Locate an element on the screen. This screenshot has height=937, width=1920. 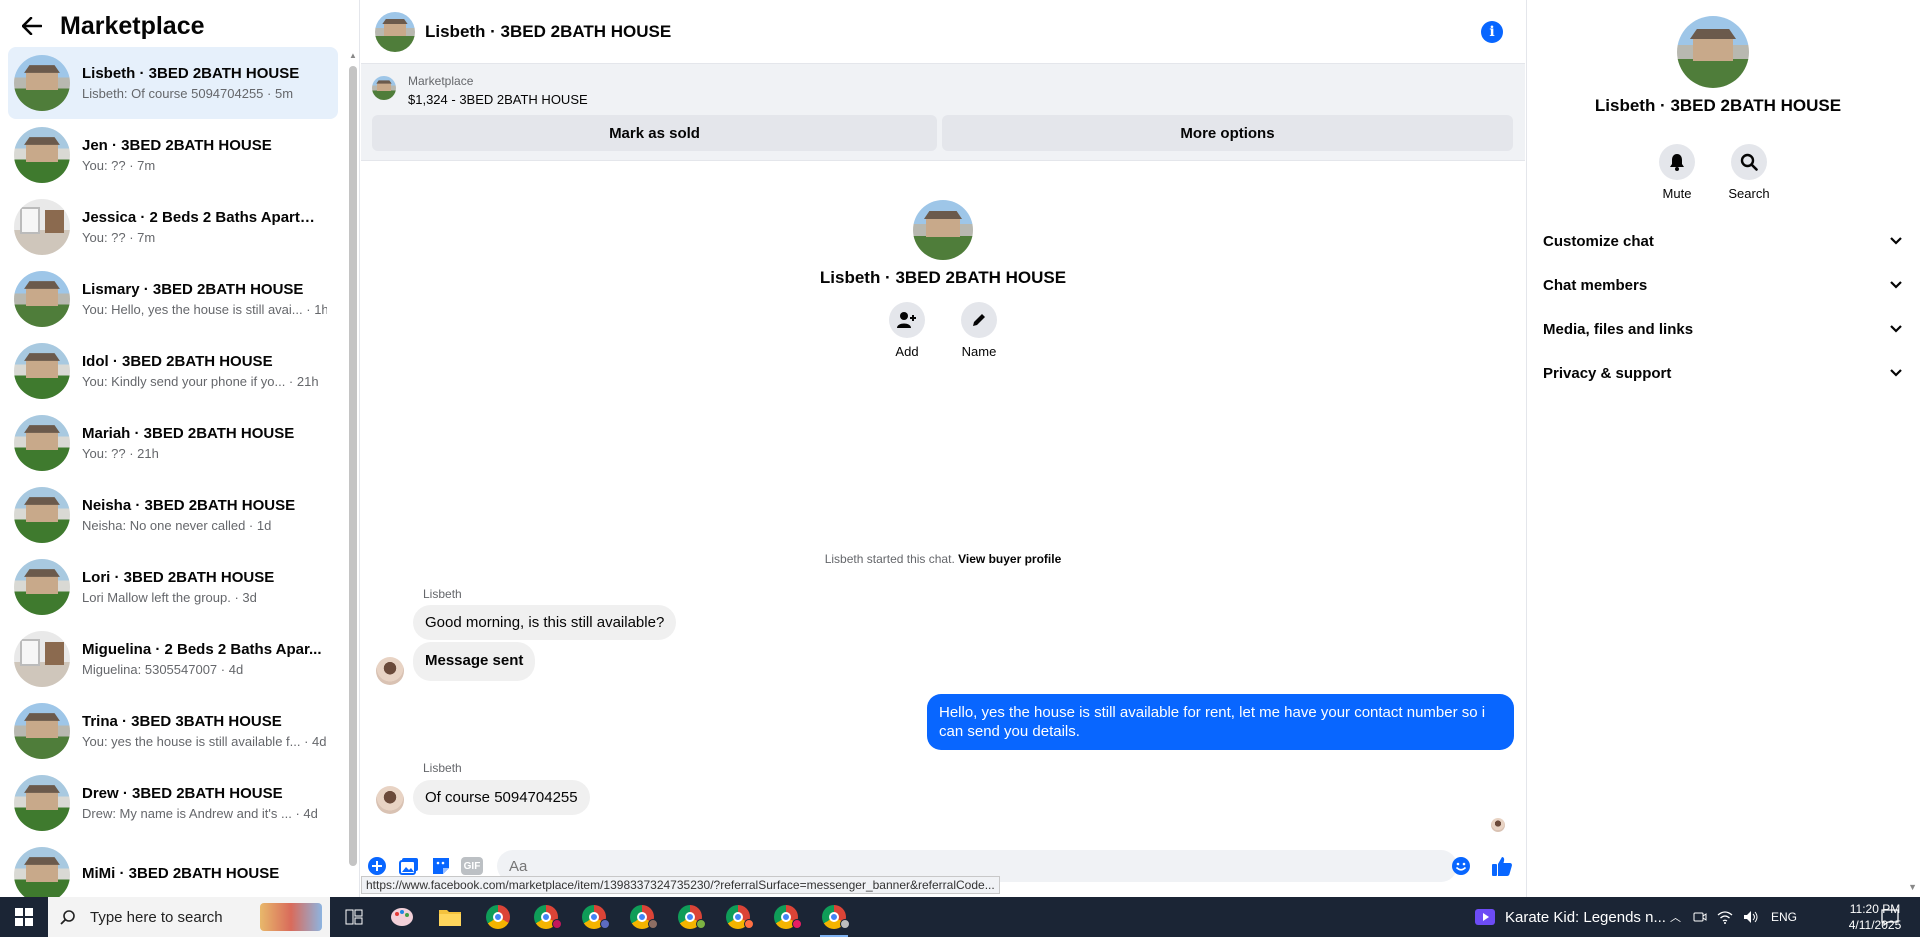
conversation-name: Drew · 3BED 2BATH HOUSE is located at coordinates (182, 793).